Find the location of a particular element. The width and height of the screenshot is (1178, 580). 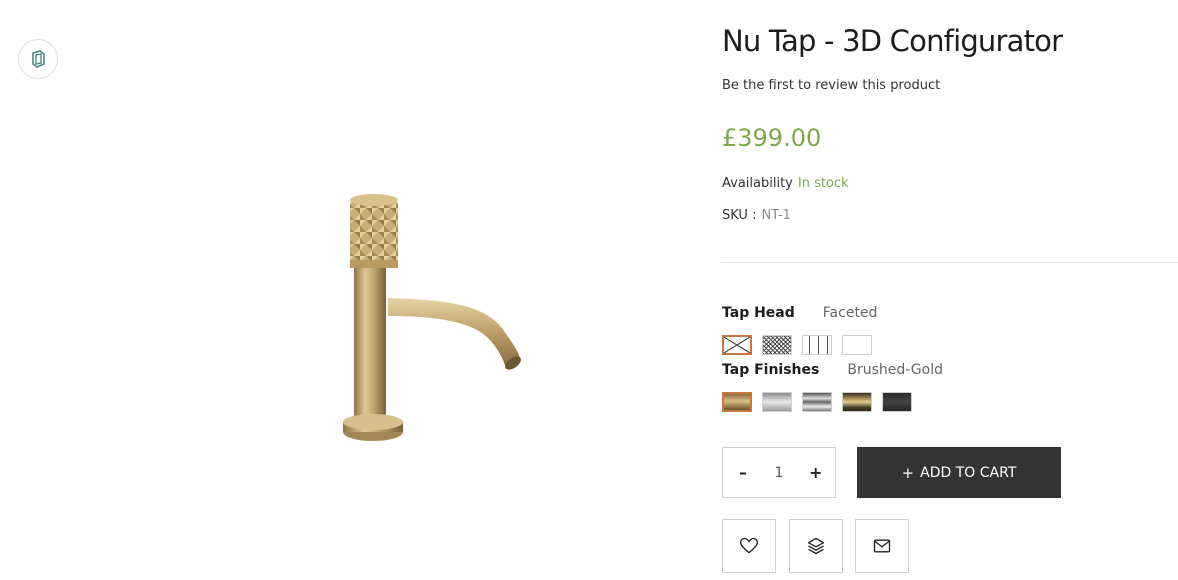

product-image is located at coordinates (430, 322).